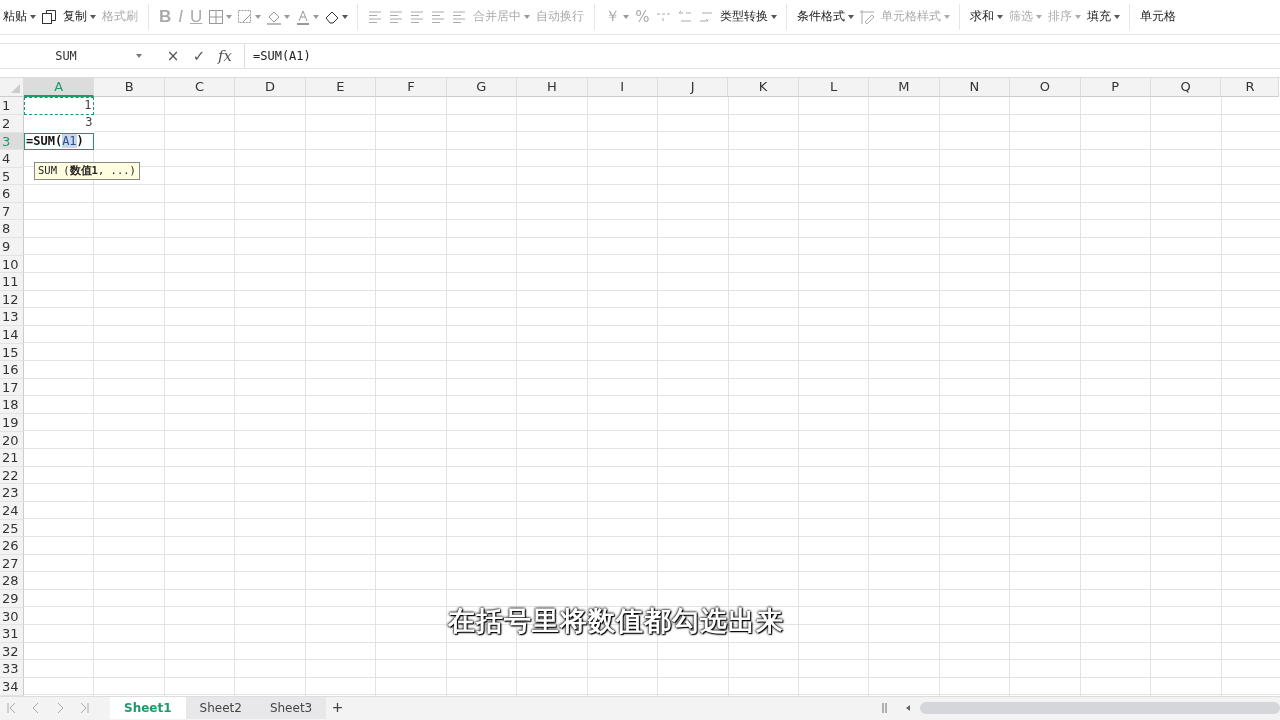 This screenshot has height=720, width=1280. What do you see at coordinates (12, 546) in the screenshot?
I see `row-header: 26` at bounding box center [12, 546].